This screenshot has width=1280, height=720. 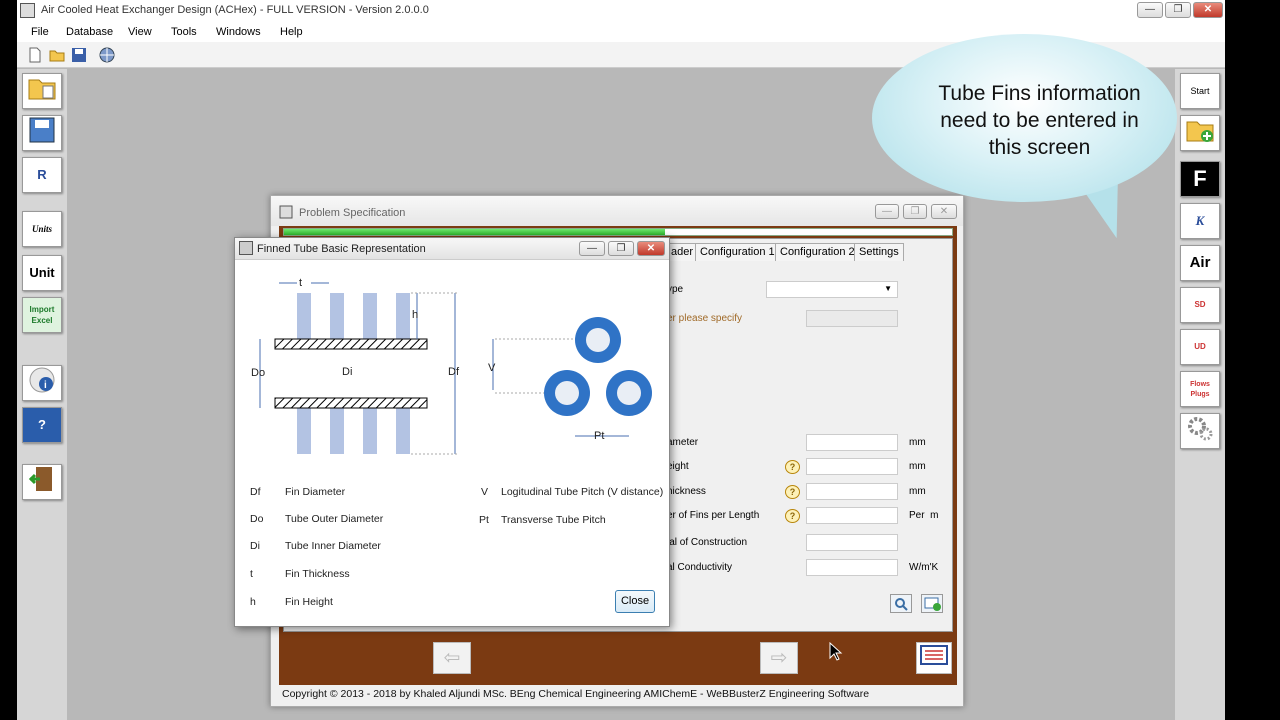 I want to click on left-sidebar: R Units Unit Import Excel i ?, so click(x=42, y=394).